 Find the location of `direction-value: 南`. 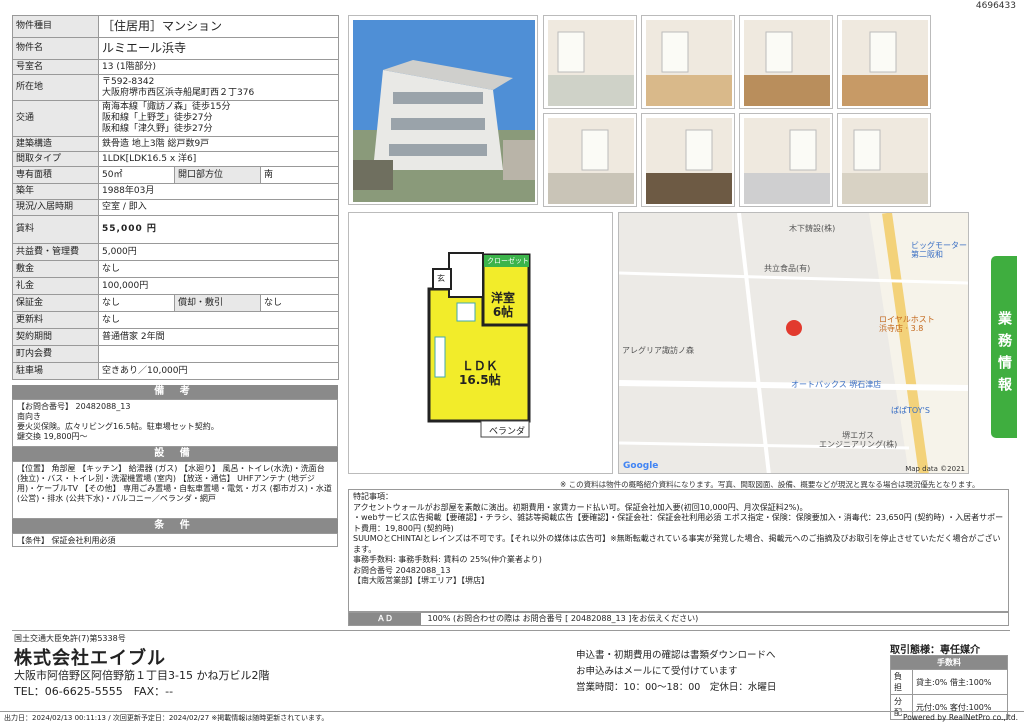

direction-value: 南 is located at coordinates (299, 175).